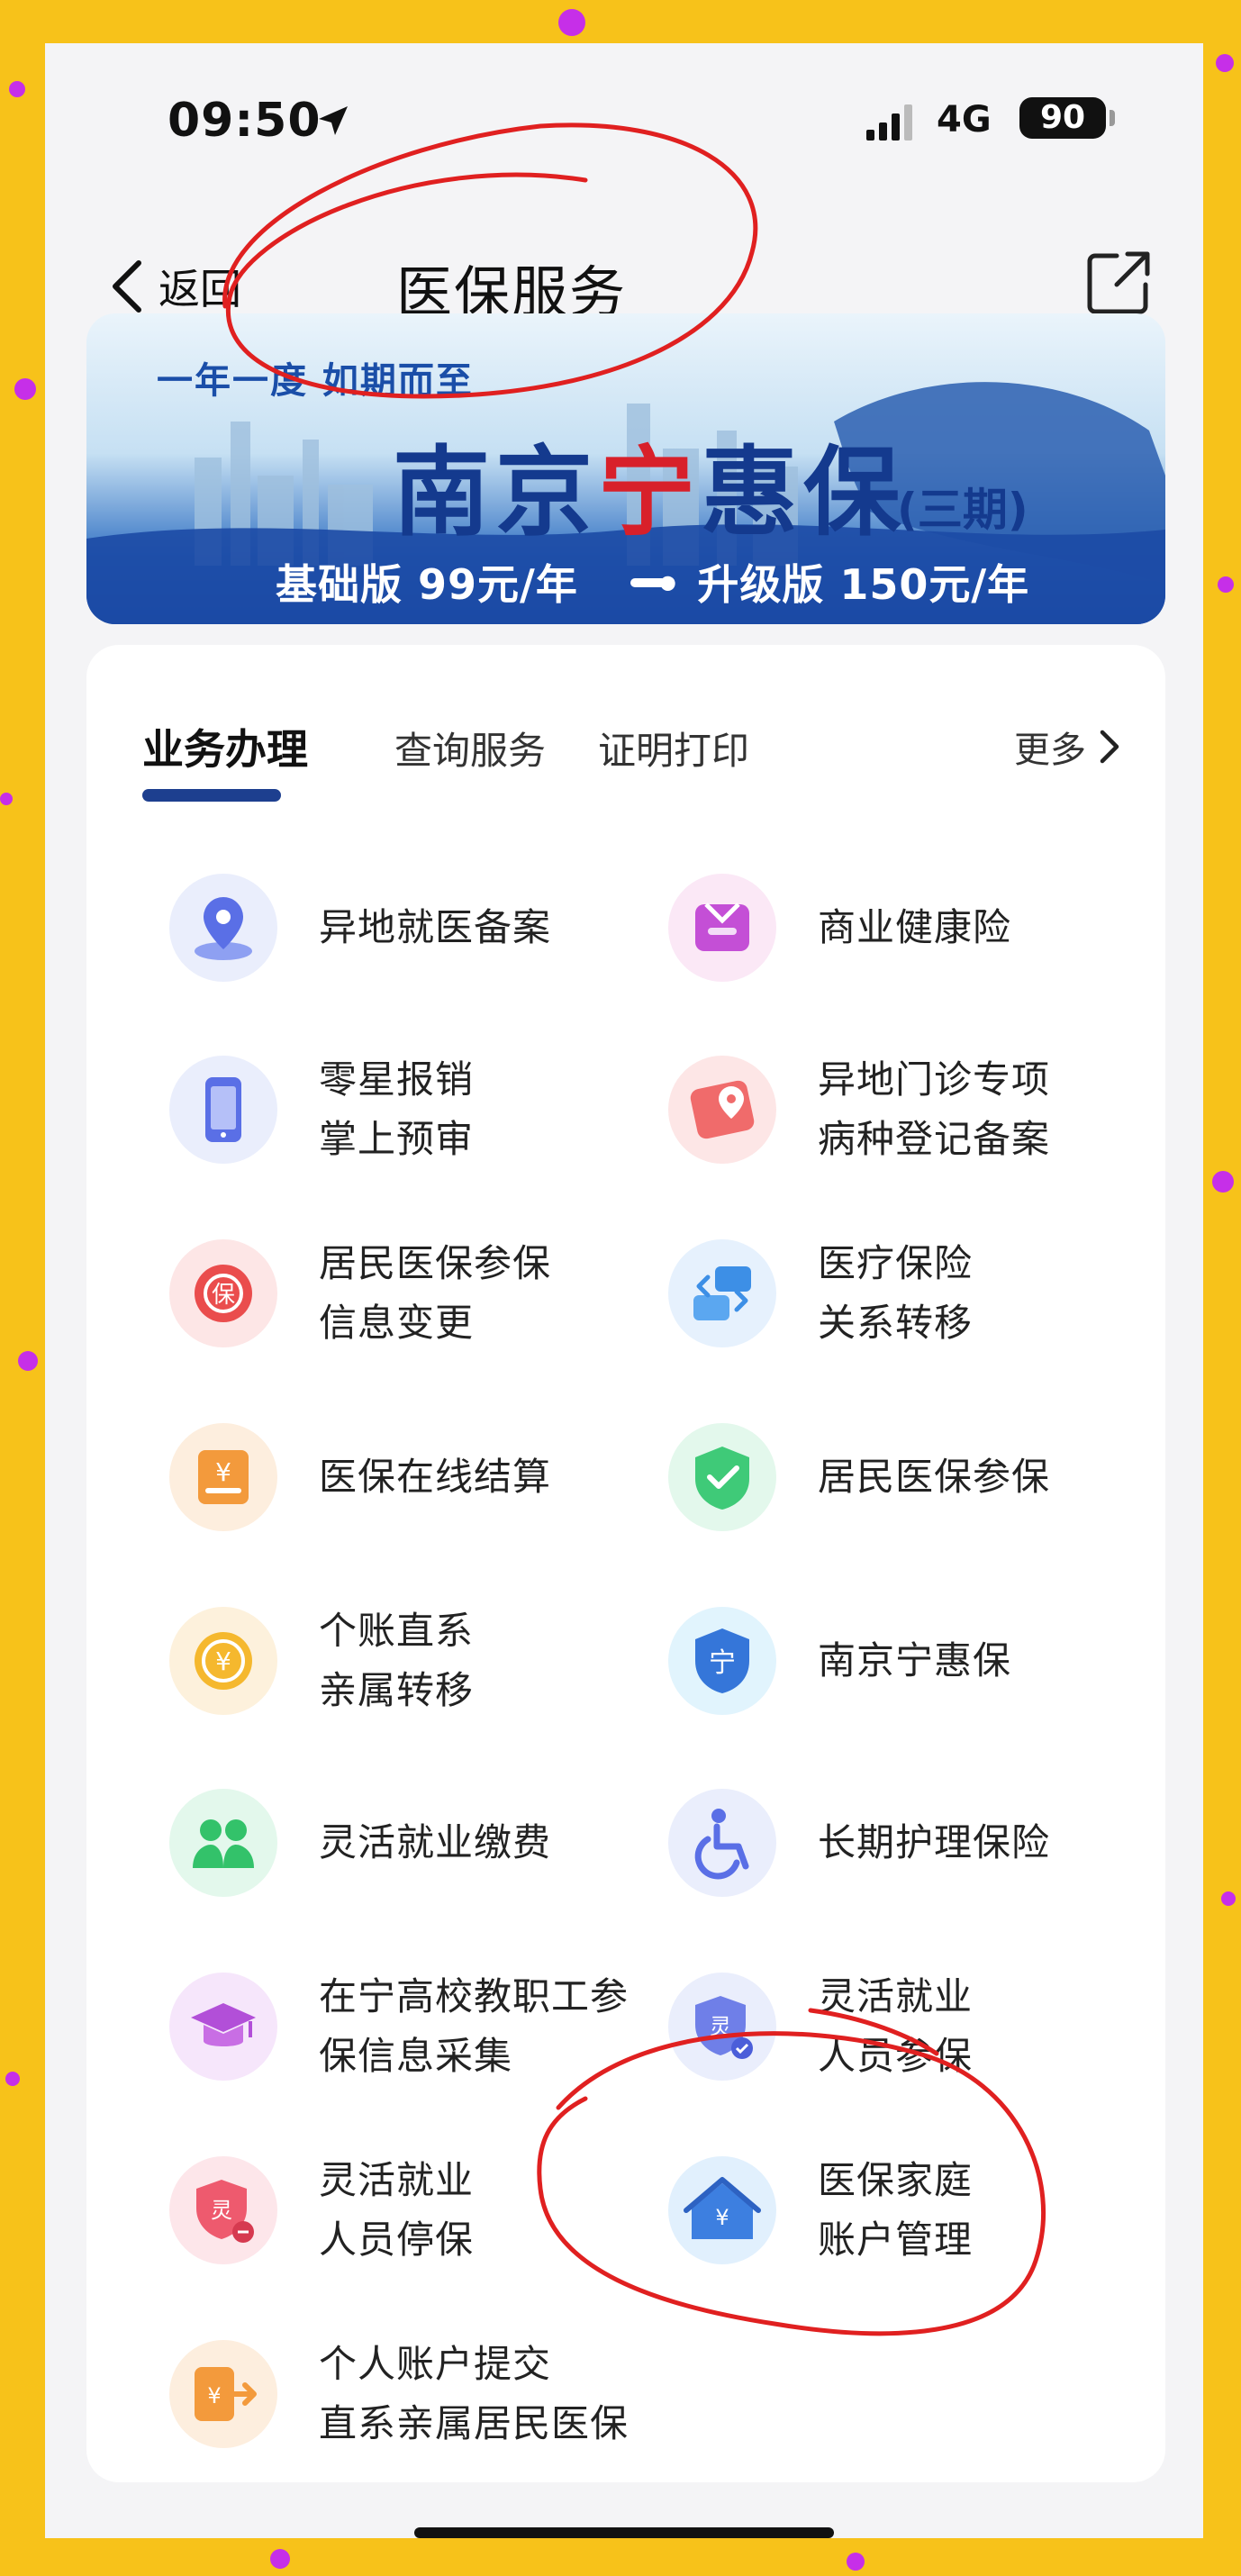 Image resolution: width=1241 pixels, height=2576 pixels. What do you see at coordinates (624, 133) in the screenshot?
I see `status-bar: 09:50 4G 90` at bounding box center [624, 133].